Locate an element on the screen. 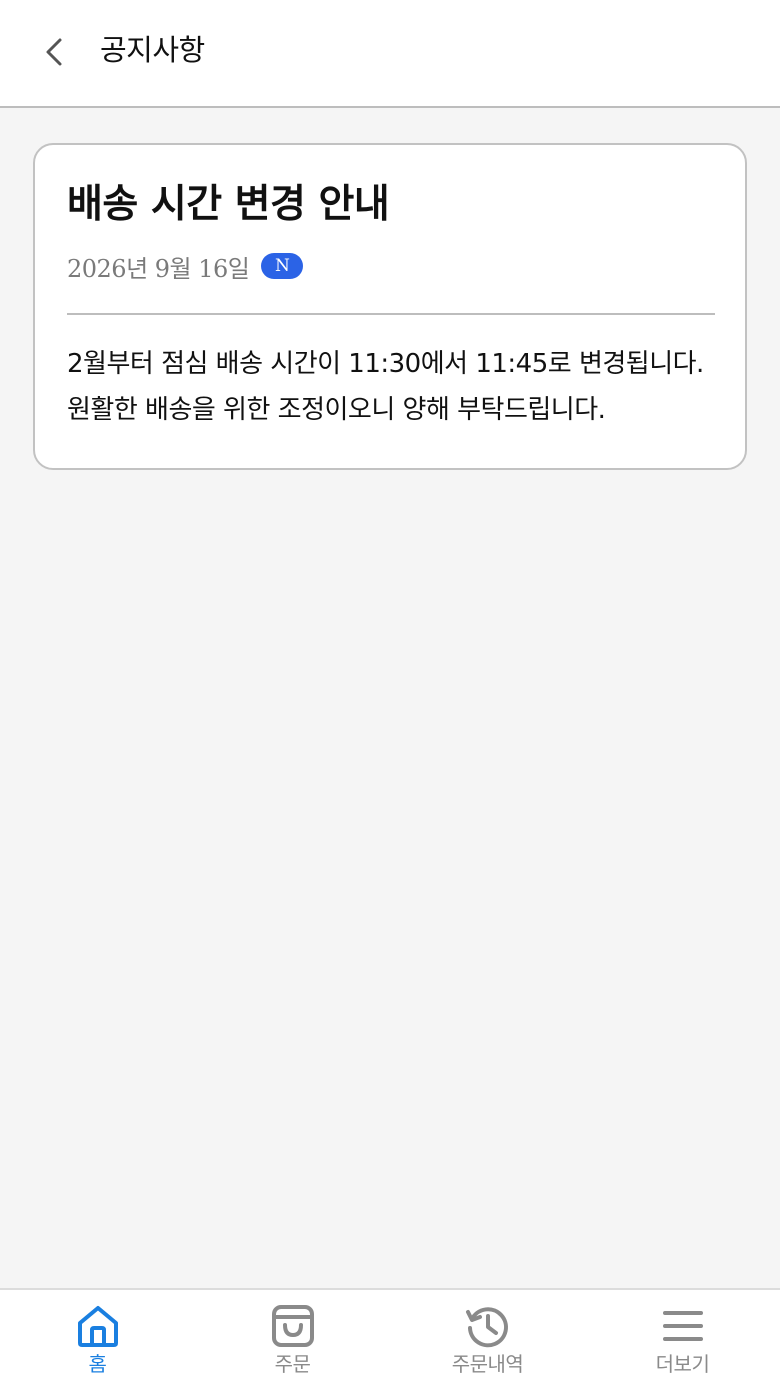 Image resolution: width=780 pixels, height=1386 pixels. bottom-nav: 홈 주문 주문내역 더보기 is located at coordinates (390, 1337).